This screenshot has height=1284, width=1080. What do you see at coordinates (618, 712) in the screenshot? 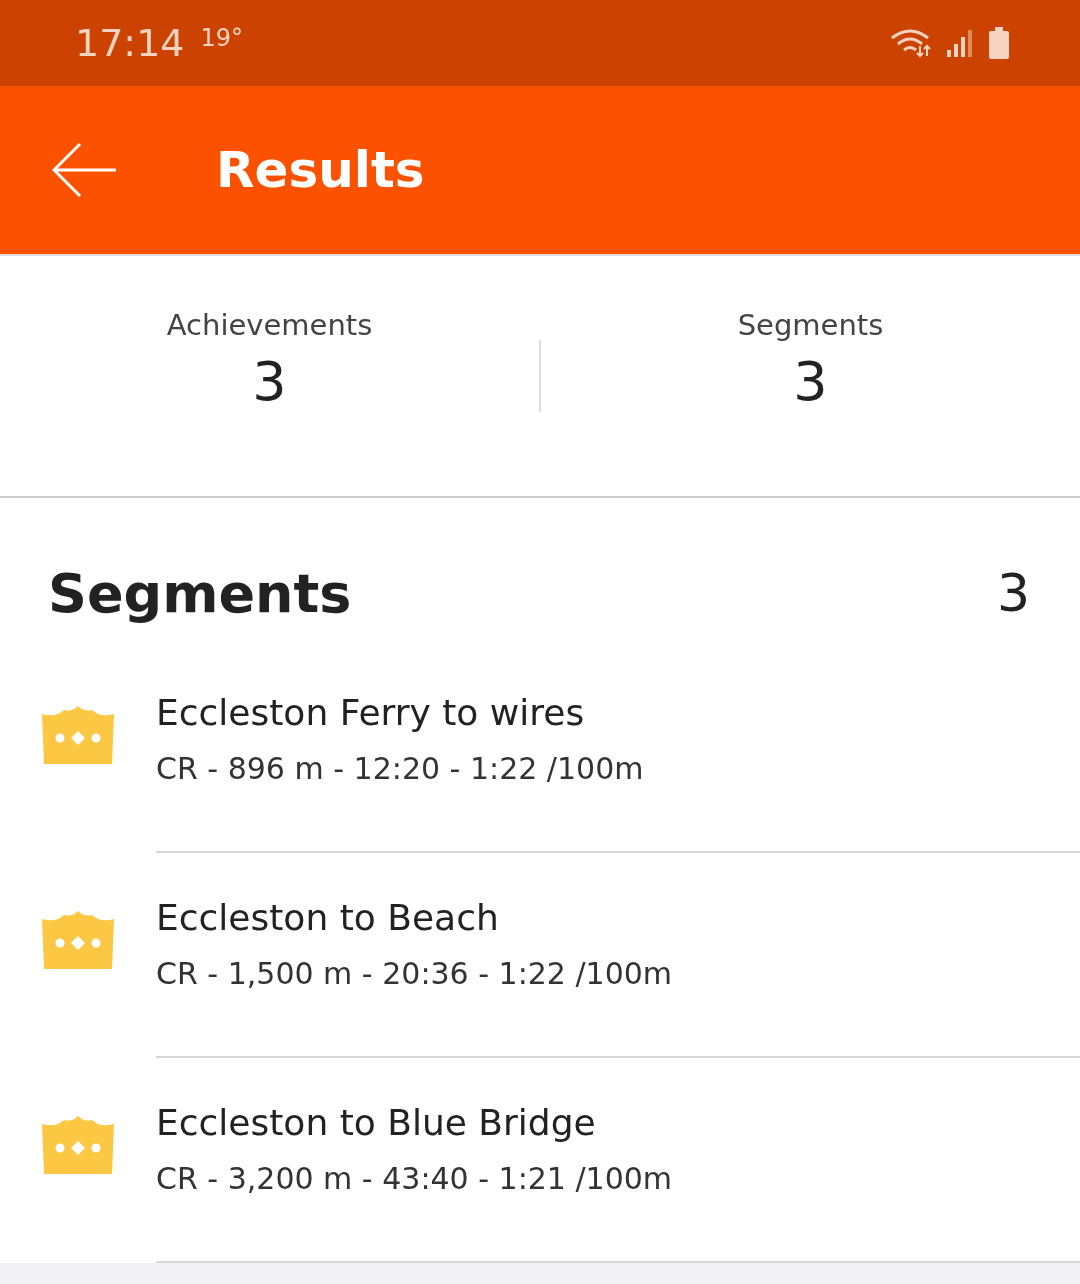
I see `segment-name: Eccleston Ferry to wires` at bounding box center [618, 712].